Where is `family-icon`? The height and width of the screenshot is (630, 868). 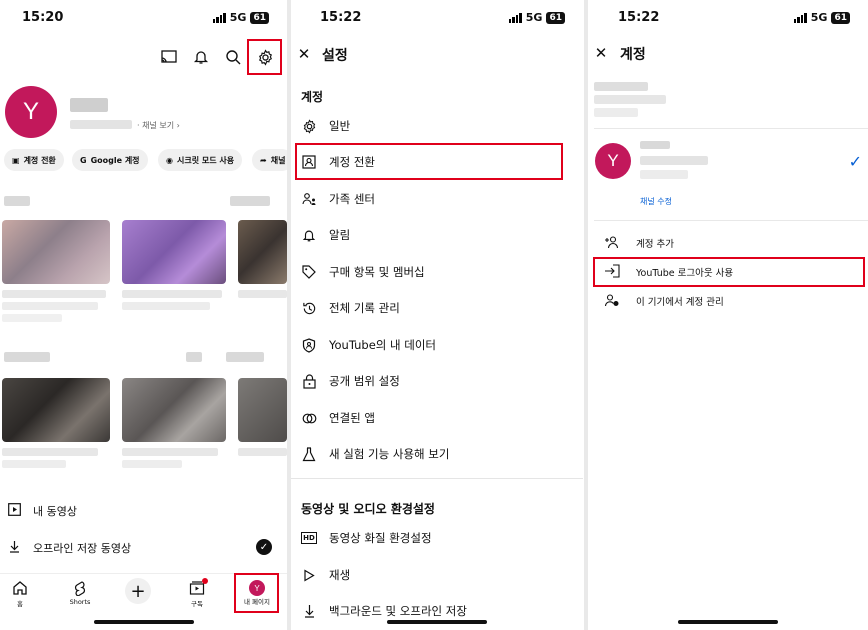
family-icon is located at coordinates (309, 199).